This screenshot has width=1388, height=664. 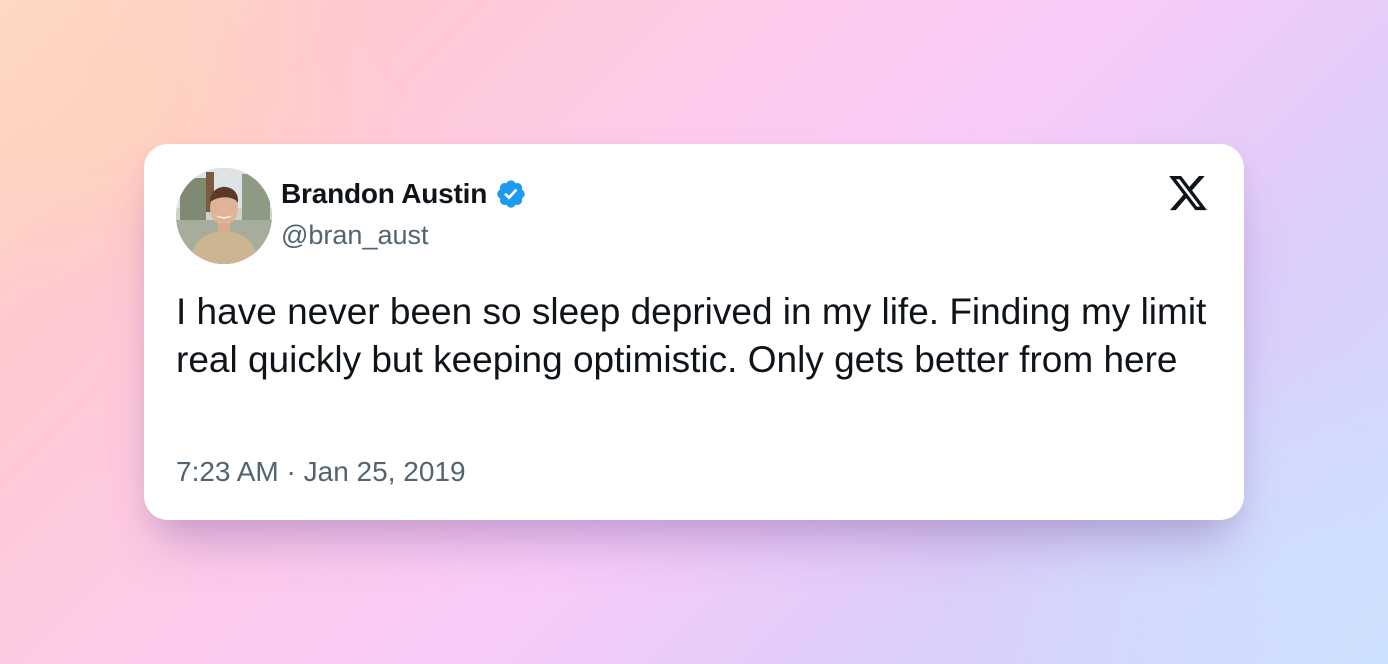 What do you see at coordinates (384, 471) in the screenshot?
I see `tweet-date: Jan 25, 2019` at bounding box center [384, 471].